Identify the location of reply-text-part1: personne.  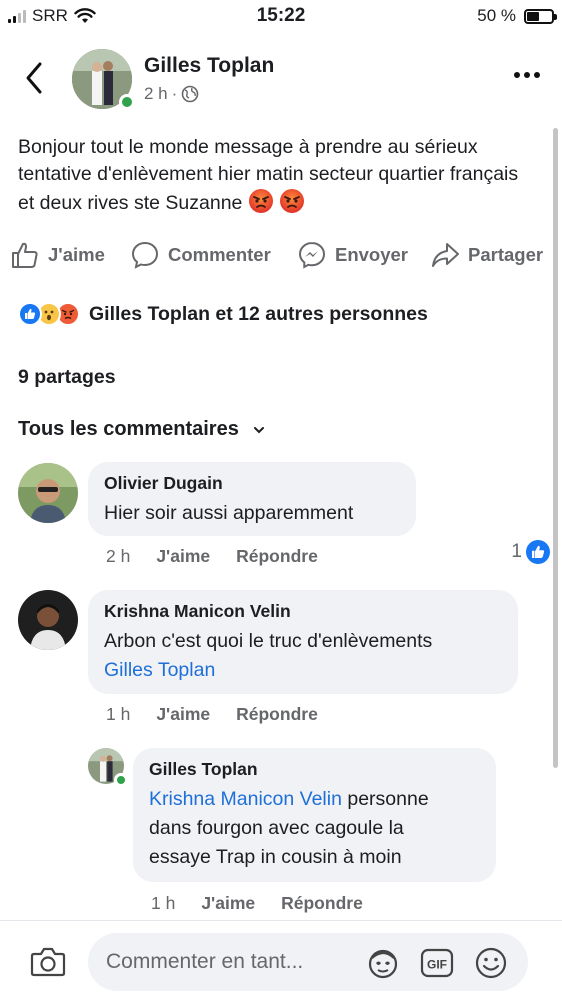
(385, 799).